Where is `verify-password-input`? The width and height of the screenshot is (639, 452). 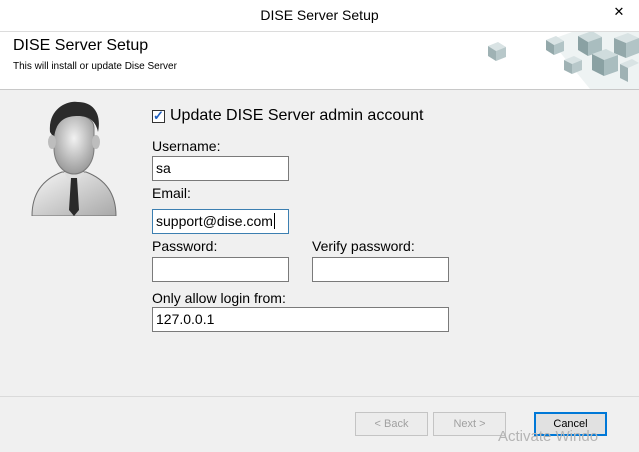 verify-password-input is located at coordinates (380, 269).